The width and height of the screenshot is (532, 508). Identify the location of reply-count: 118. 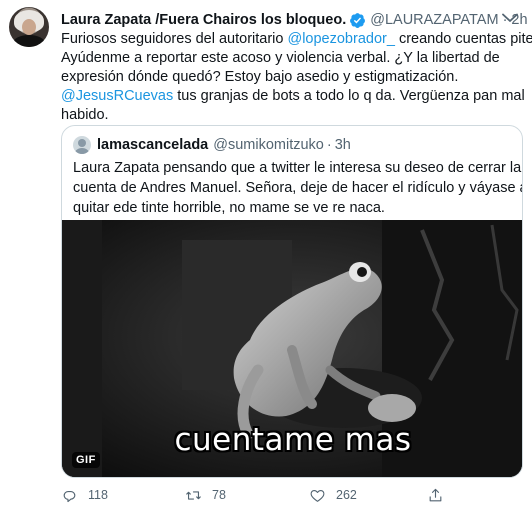
(98, 495).